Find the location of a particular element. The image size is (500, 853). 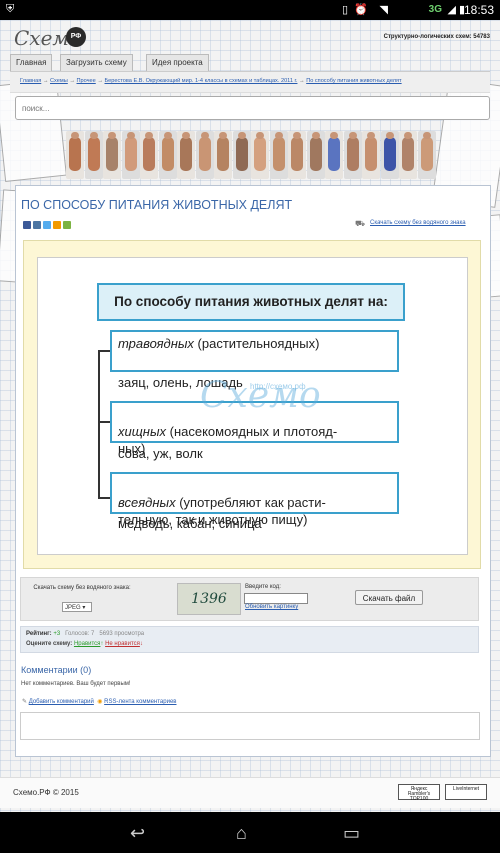

rating-line: Рейтинг: +3 Голосов: 7 5693 просмотра is located at coordinates (85, 634).